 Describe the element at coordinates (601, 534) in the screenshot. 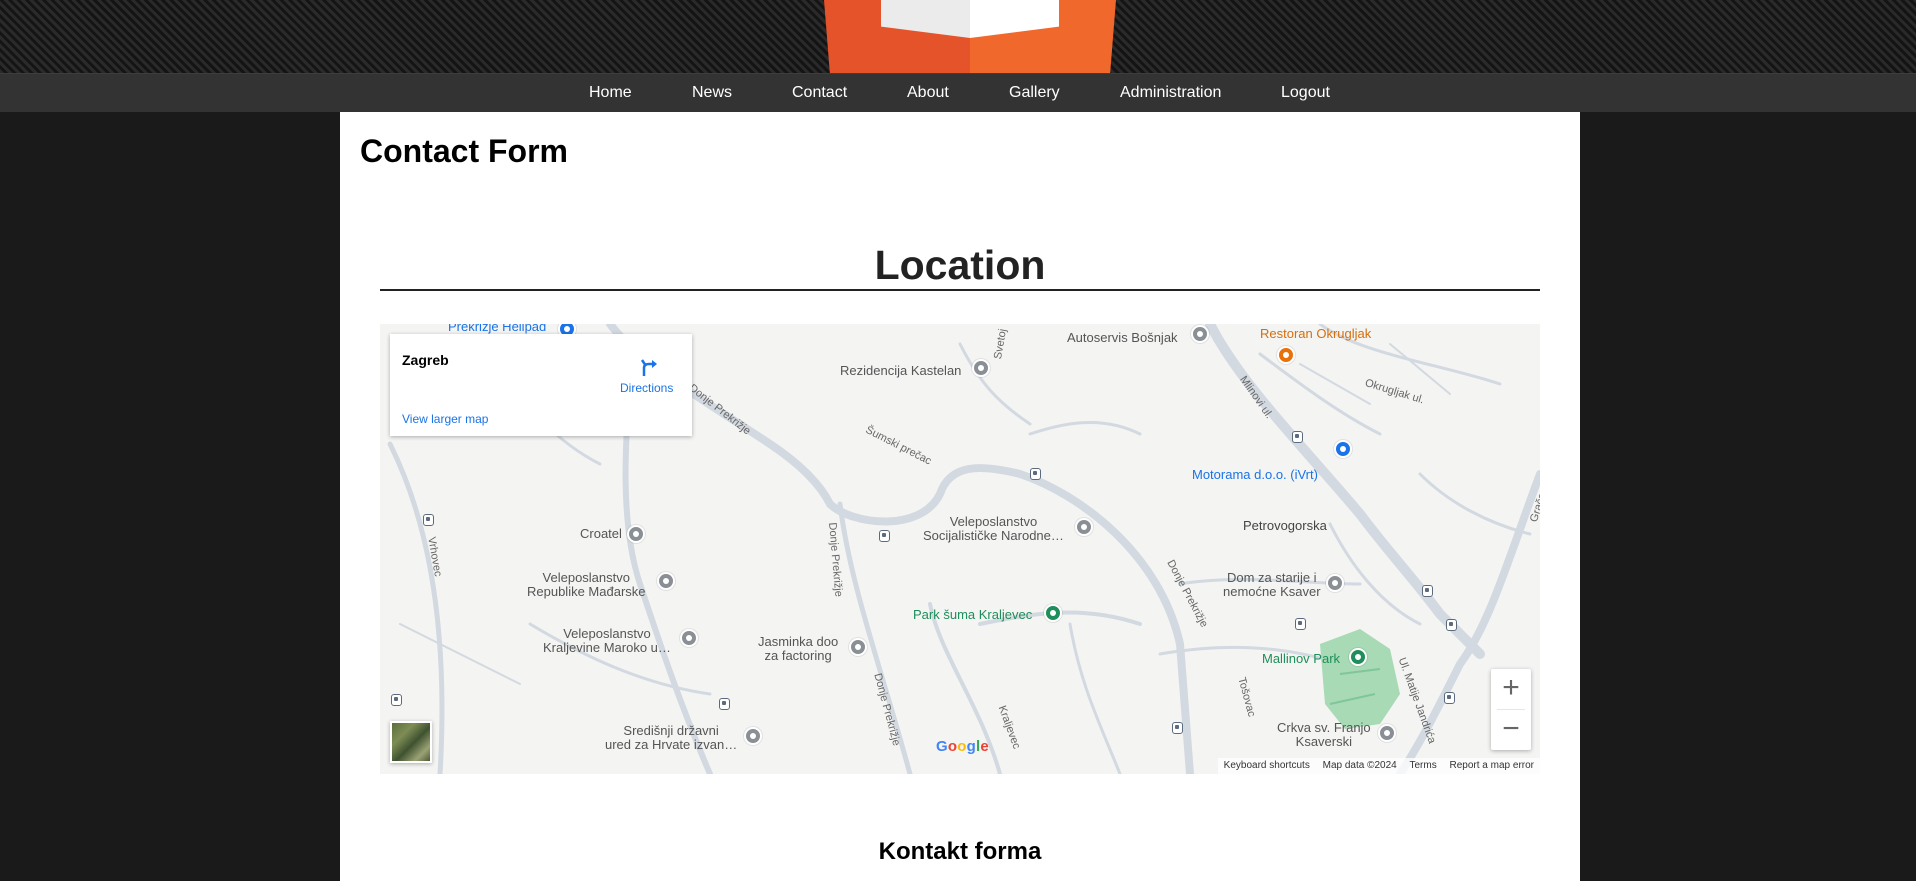

I see `poi-croatel: Croatel` at that location.